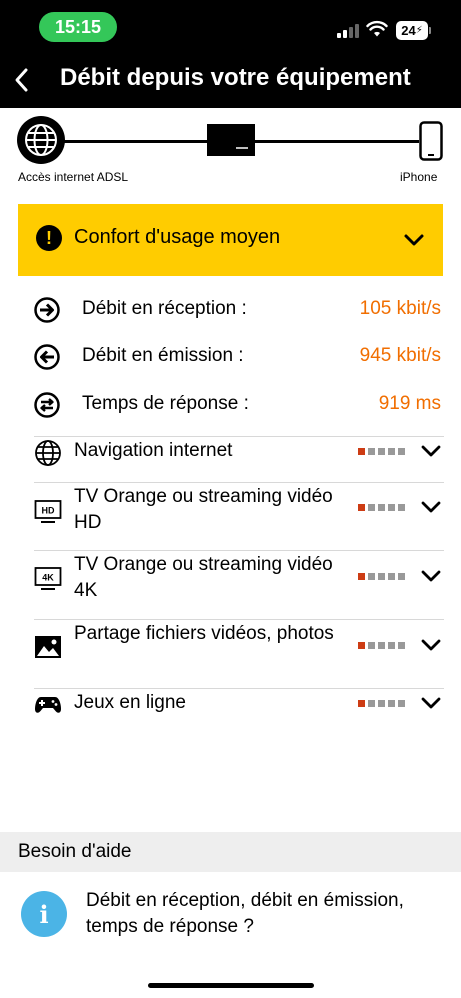  I want to click on svg-text: HD, so click(48, 511).